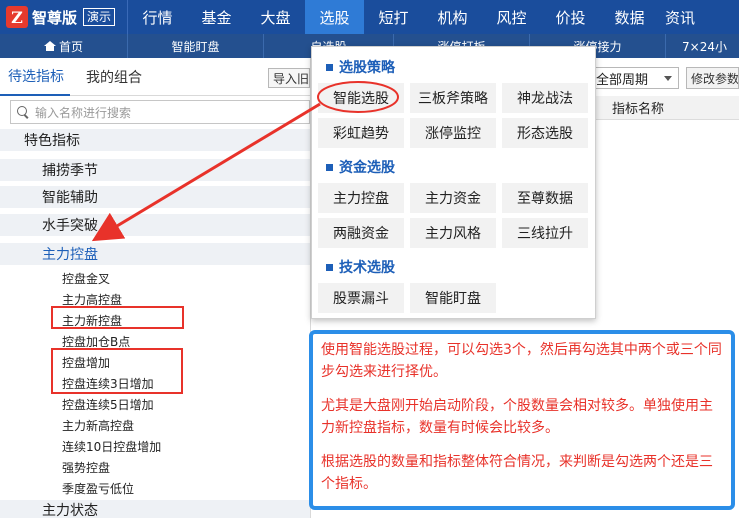 The image size is (739, 518). Describe the element at coordinates (393, 17) in the screenshot. I see `nav-item-short-trade: 短打` at that location.